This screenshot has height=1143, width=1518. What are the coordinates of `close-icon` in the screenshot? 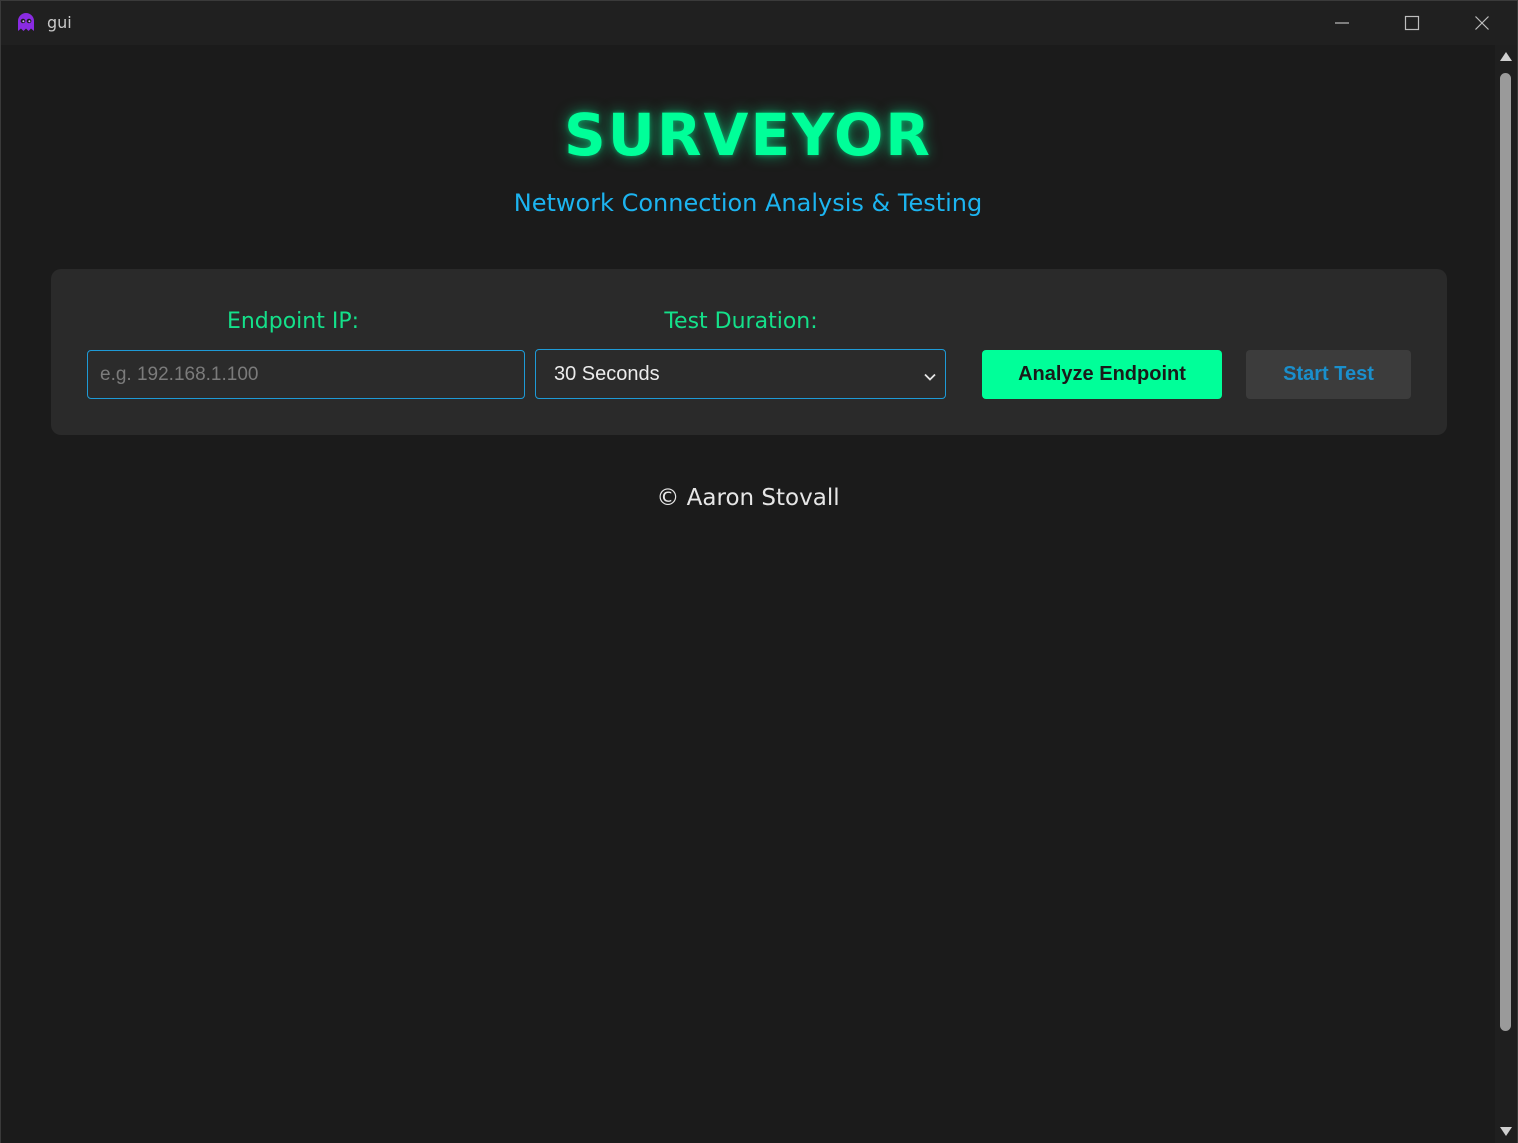 It's located at (1482, 23).